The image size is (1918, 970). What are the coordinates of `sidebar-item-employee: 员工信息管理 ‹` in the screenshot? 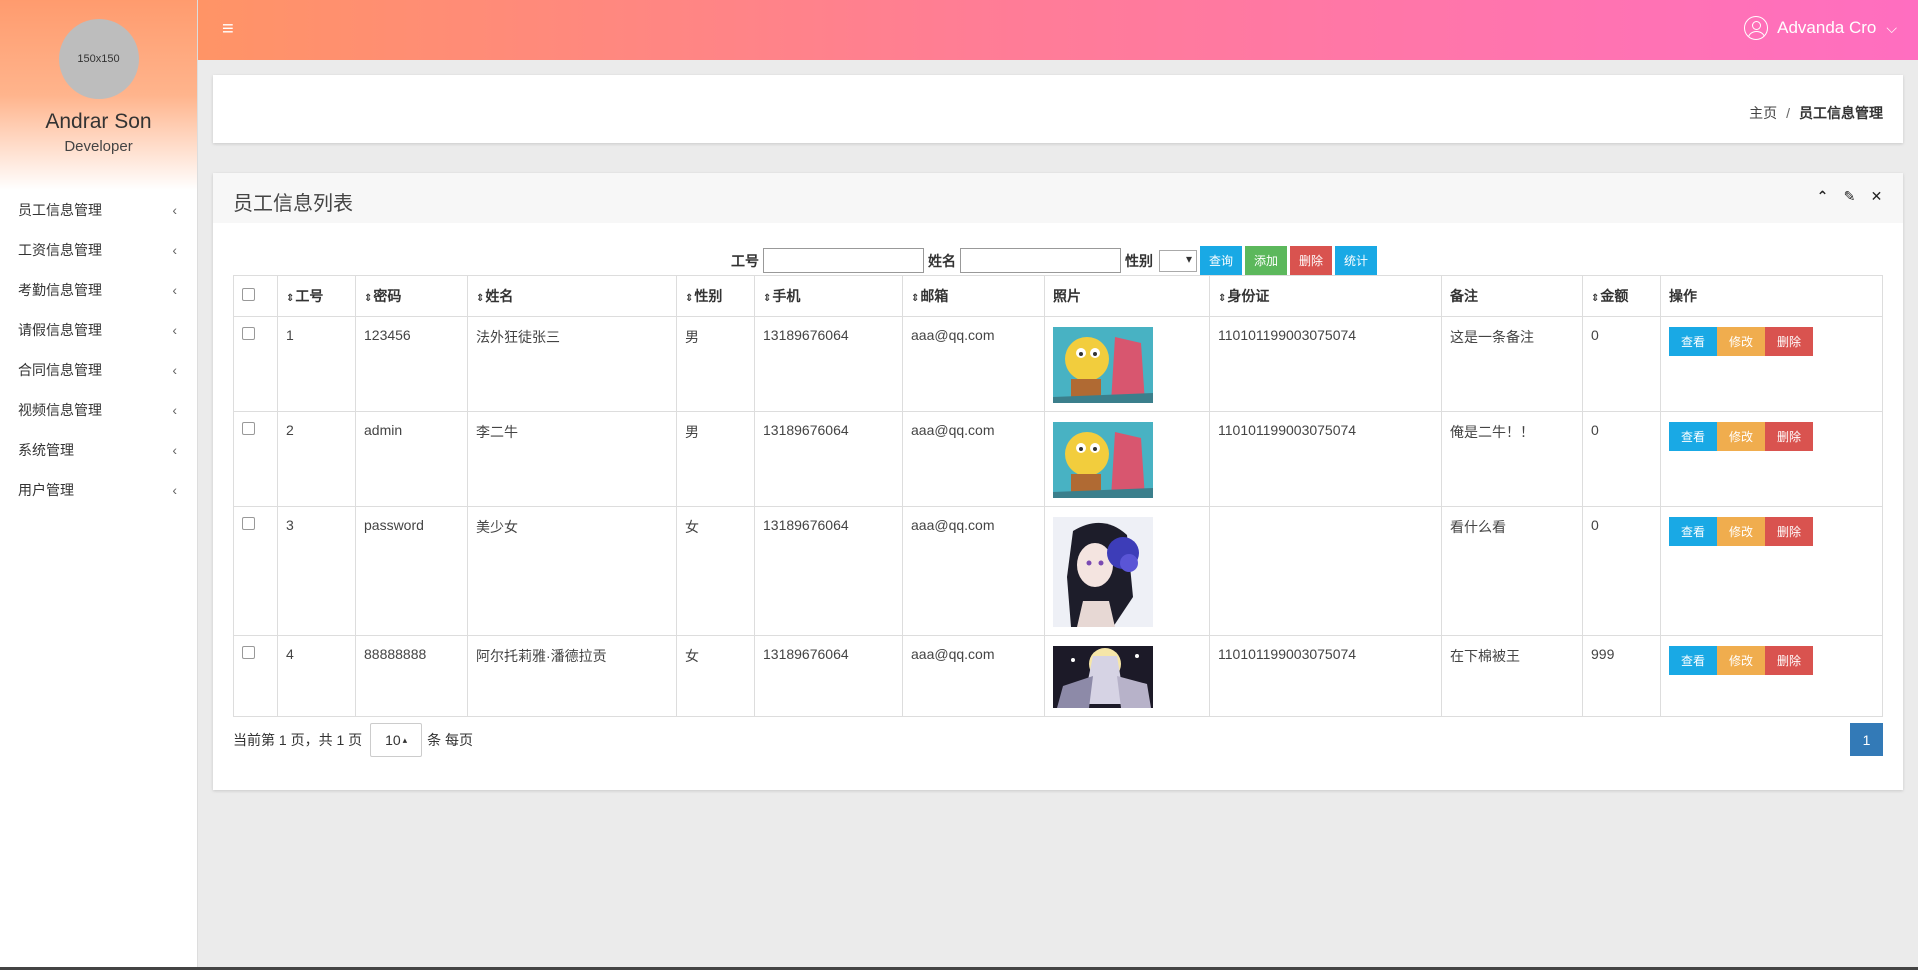 It's located at (98, 210).